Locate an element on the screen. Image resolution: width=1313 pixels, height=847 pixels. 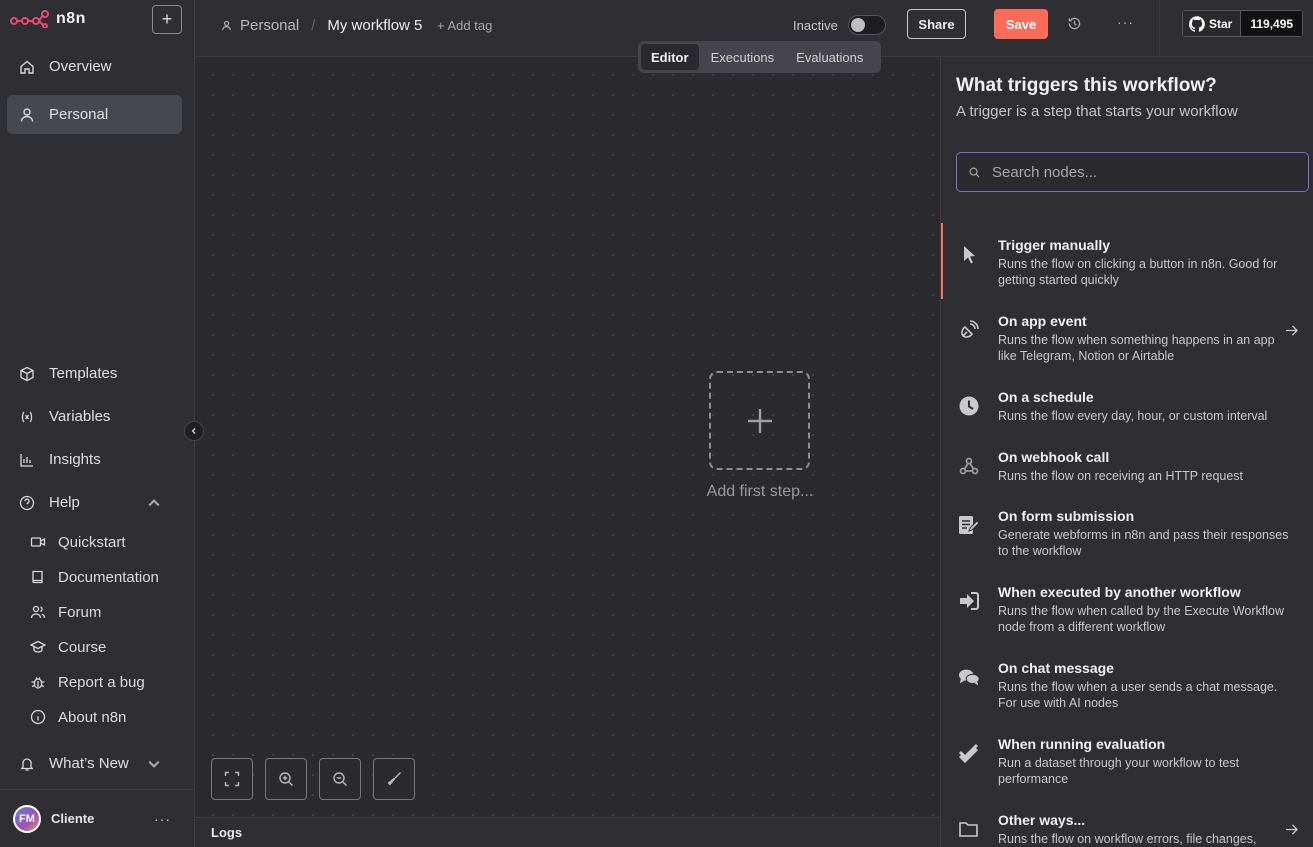
cursor-icon is located at coordinates (969, 254).